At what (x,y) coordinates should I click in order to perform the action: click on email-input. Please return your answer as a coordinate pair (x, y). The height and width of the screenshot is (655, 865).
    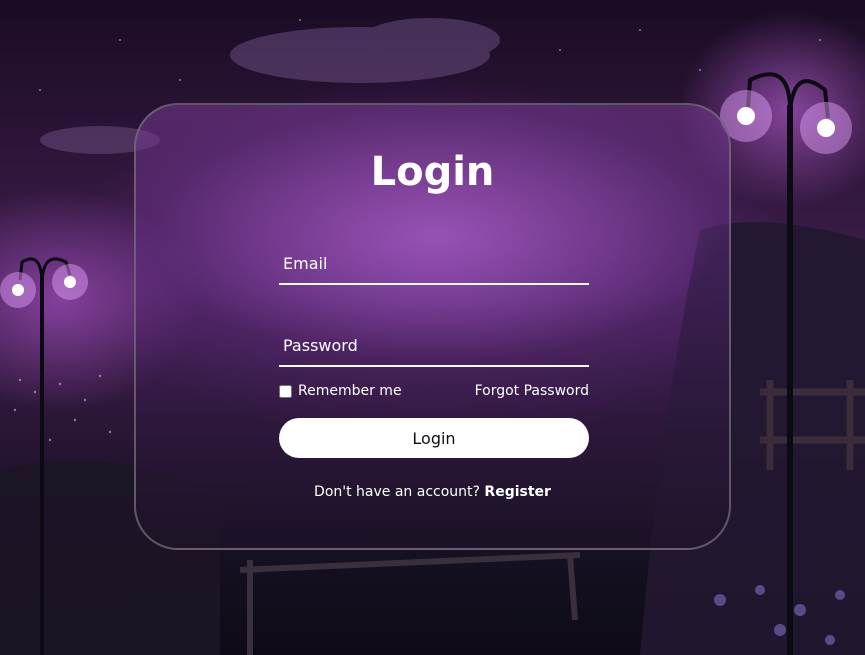
    Looking at the image, I should click on (434, 263).